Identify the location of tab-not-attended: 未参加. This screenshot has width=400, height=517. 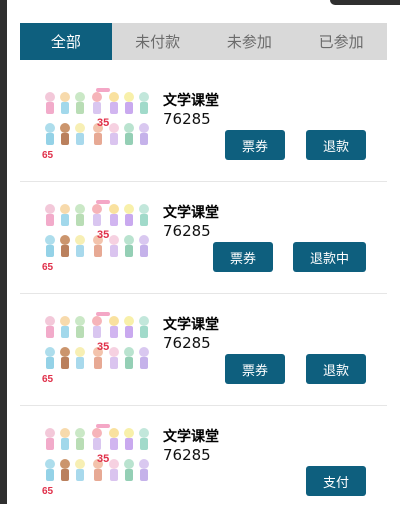
(250, 41).